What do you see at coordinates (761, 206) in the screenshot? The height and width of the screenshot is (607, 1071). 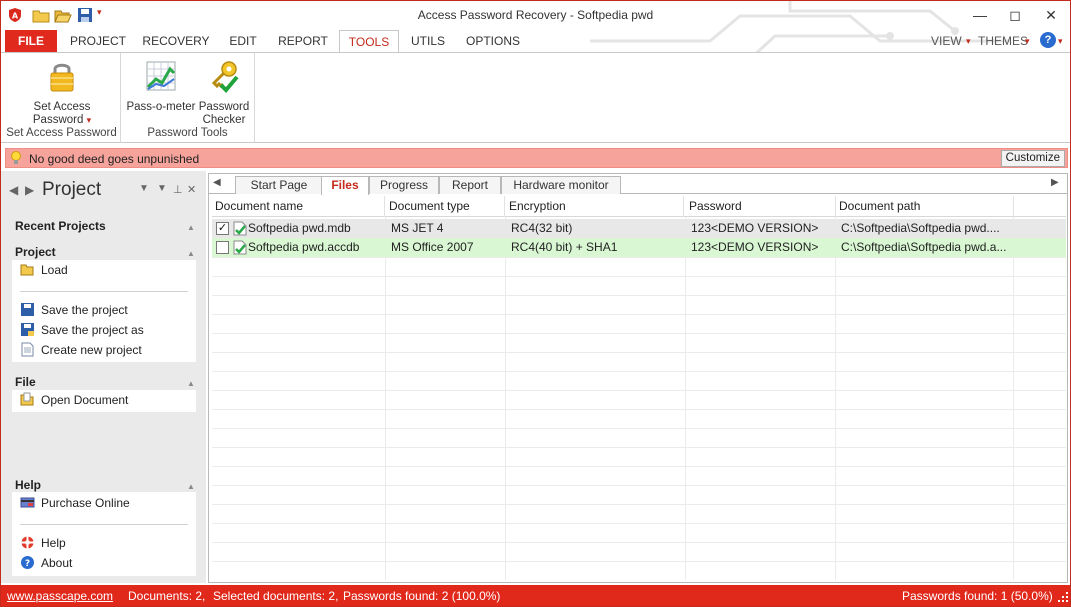 I see `column-password: Password` at bounding box center [761, 206].